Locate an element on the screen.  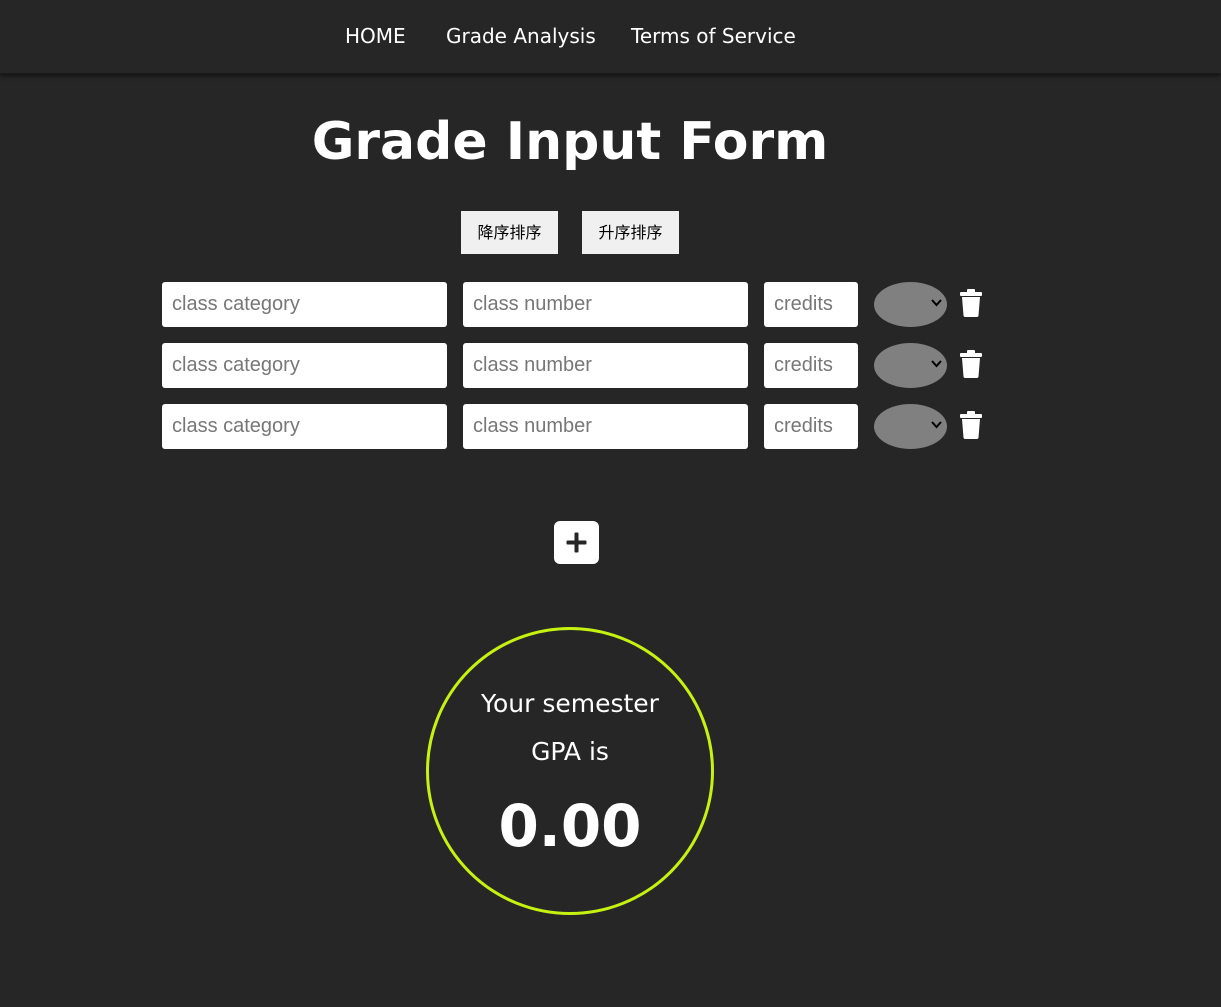
gpa-value: 0.00 is located at coordinates (570, 826).